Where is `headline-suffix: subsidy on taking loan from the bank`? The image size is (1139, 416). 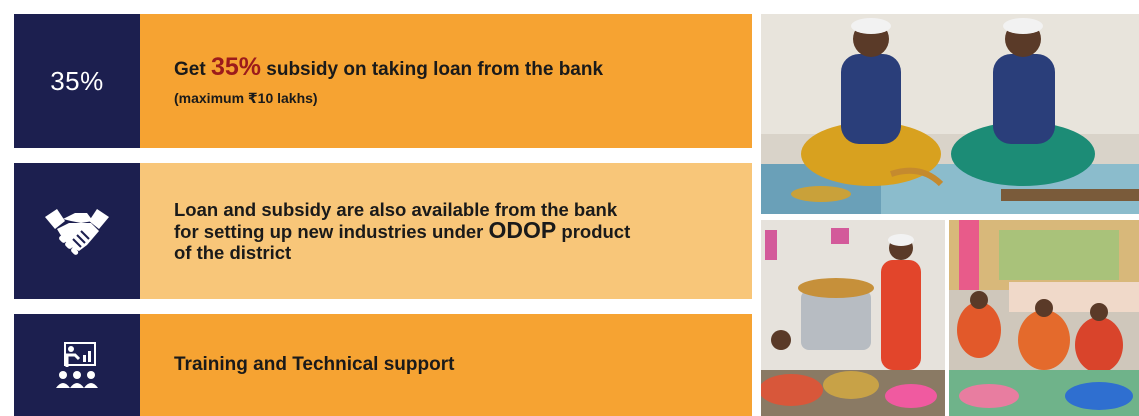 headline-suffix: subsidy on taking loan from the bank is located at coordinates (432, 69).